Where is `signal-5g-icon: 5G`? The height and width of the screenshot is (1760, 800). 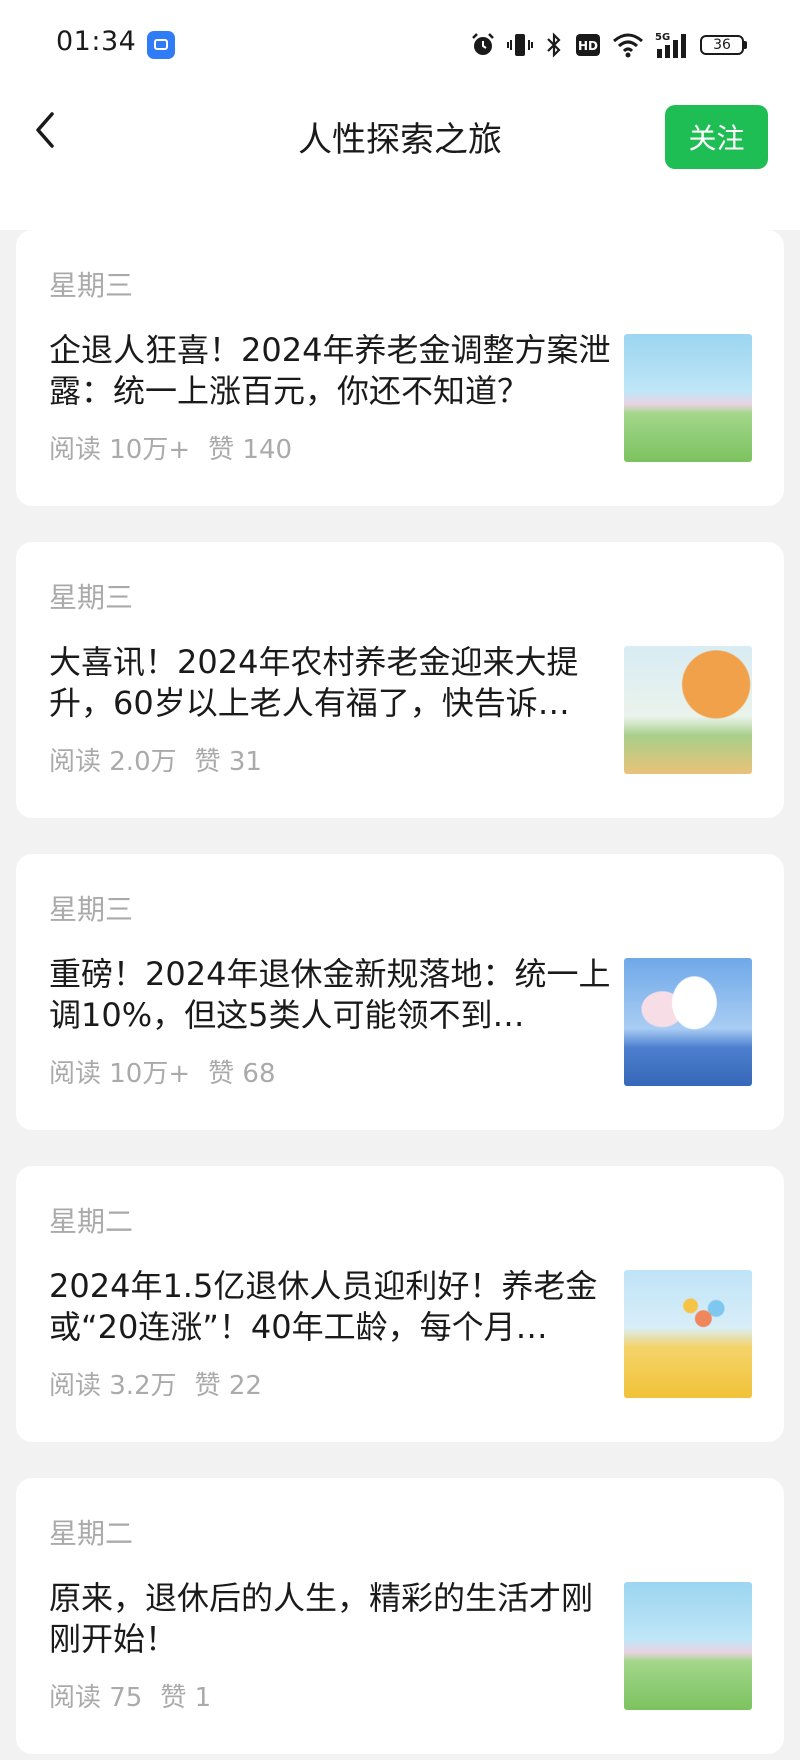
signal-5g-icon: 5G is located at coordinates (670, 45).